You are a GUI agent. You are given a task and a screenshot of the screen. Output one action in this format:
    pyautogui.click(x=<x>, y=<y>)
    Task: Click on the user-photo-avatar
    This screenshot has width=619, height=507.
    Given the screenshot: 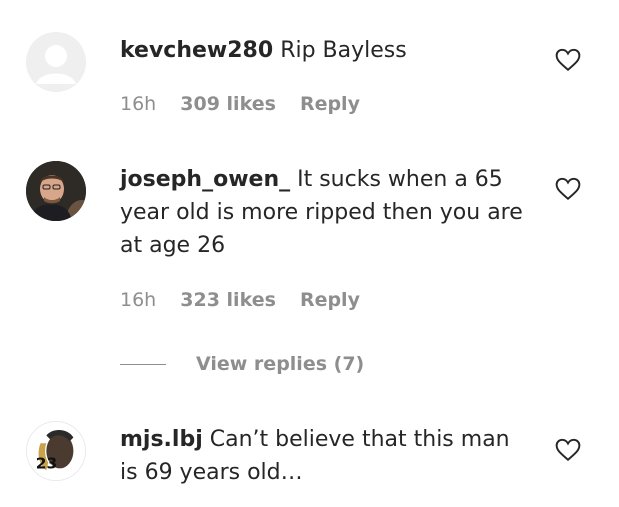 What is the action you would take?
    pyautogui.click(x=56, y=191)
    